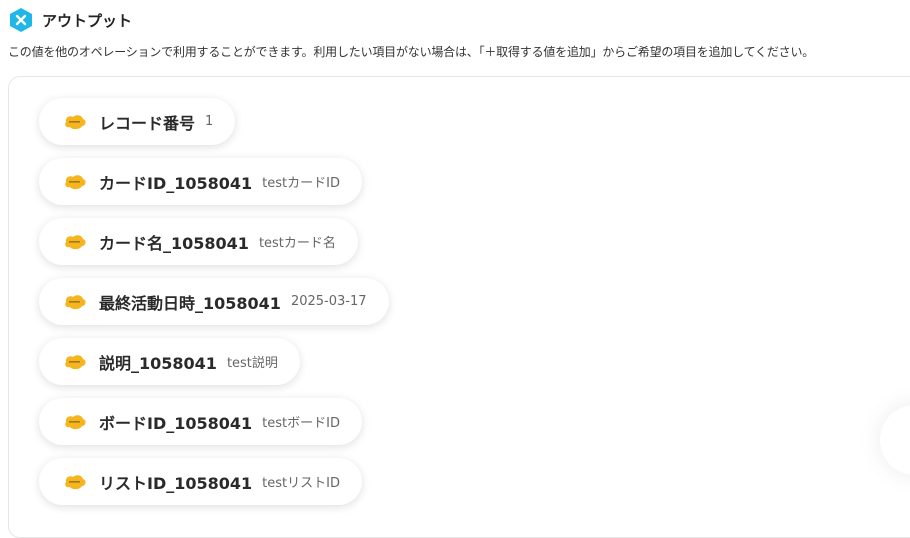 This screenshot has width=910, height=538. What do you see at coordinates (301, 183) in the screenshot?
I see `output-value: testカードID` at bounding box center [301, 183].